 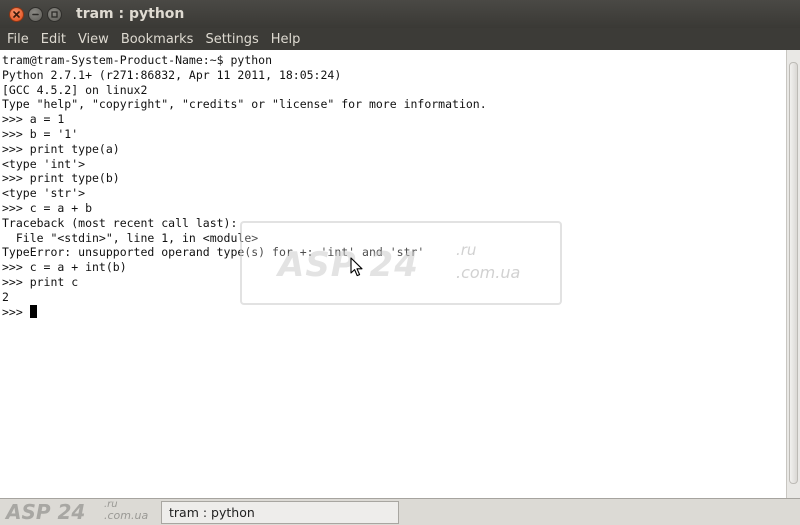 What do you see at coordinates (157, 39) in the screenshot?
I see `menu-bookmarks: Bookmarks` at bounding box center [157, 39].